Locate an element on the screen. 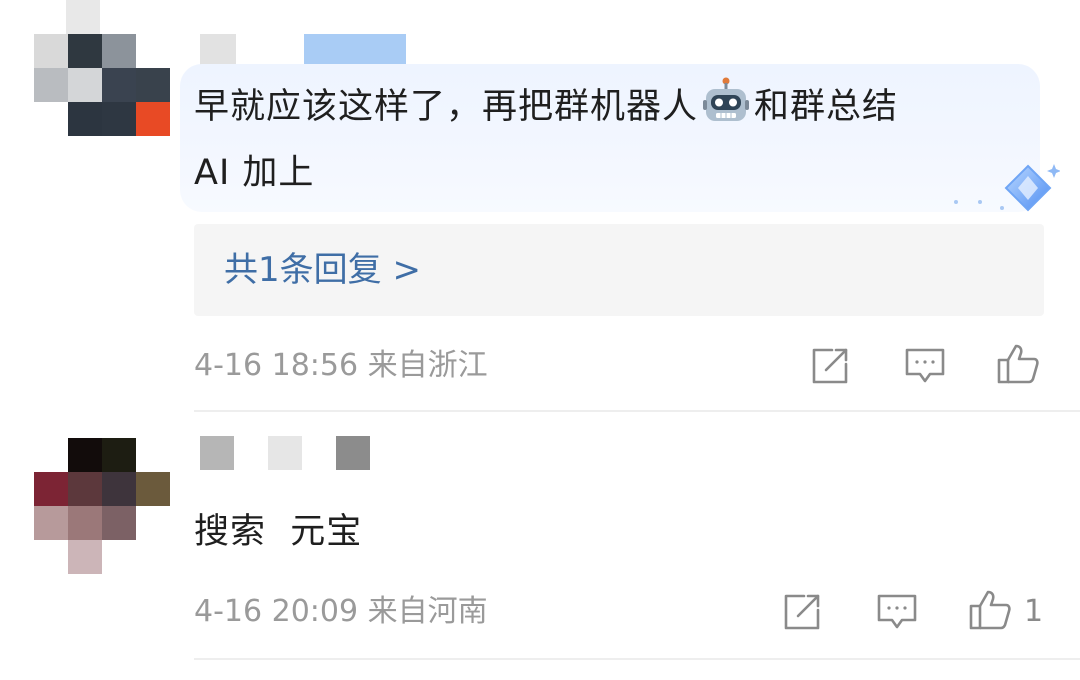 This screenshot has height=680, width=1080. comment-text-line1: 早就应该这样了，再把群机器人 is located at coordinates (446, 107).